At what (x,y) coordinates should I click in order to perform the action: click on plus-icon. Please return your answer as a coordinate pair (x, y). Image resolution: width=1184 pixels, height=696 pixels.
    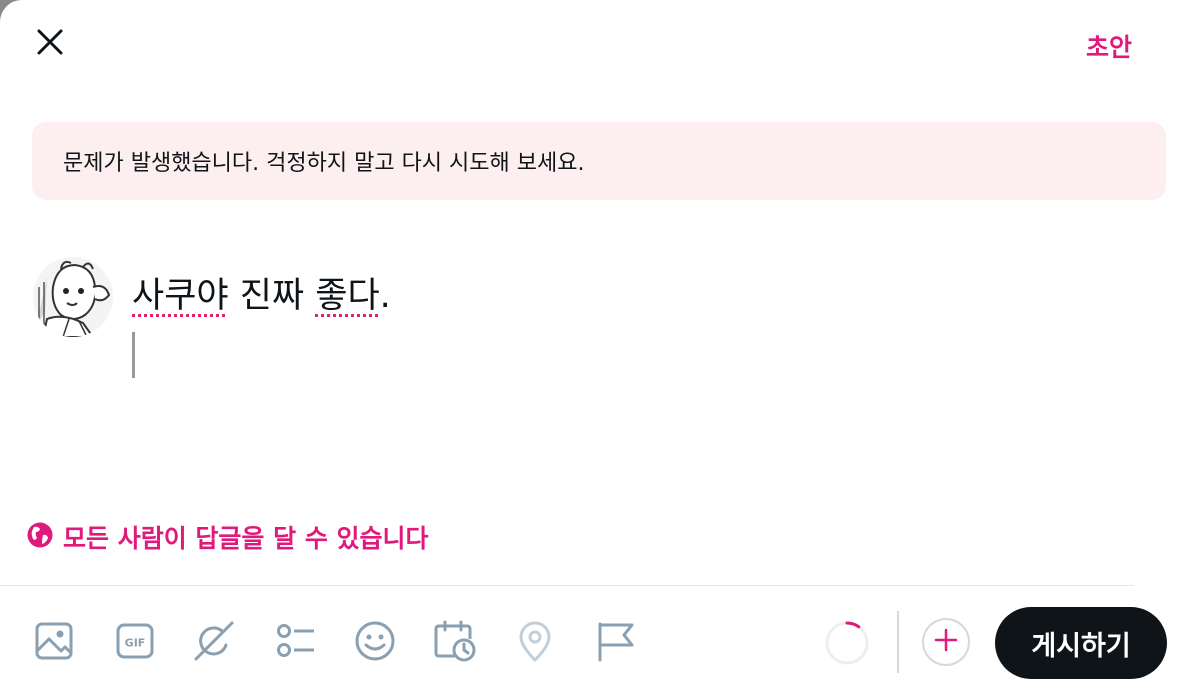
    Looking at the image, I should click on (946, 642).